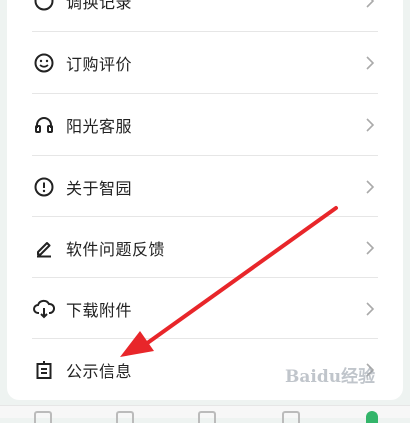  What do you see at coordinates (99, 188) in the screenshot?
I see `menu-item-label: 关于智园` at bounding box center [99, 188].